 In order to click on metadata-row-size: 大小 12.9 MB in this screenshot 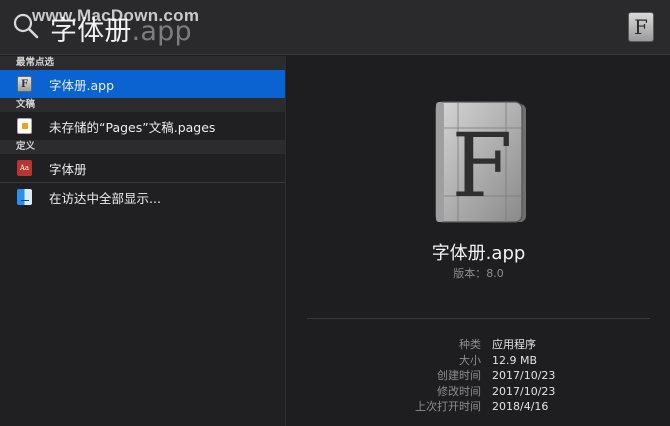, I will do `click(478, 361)`.